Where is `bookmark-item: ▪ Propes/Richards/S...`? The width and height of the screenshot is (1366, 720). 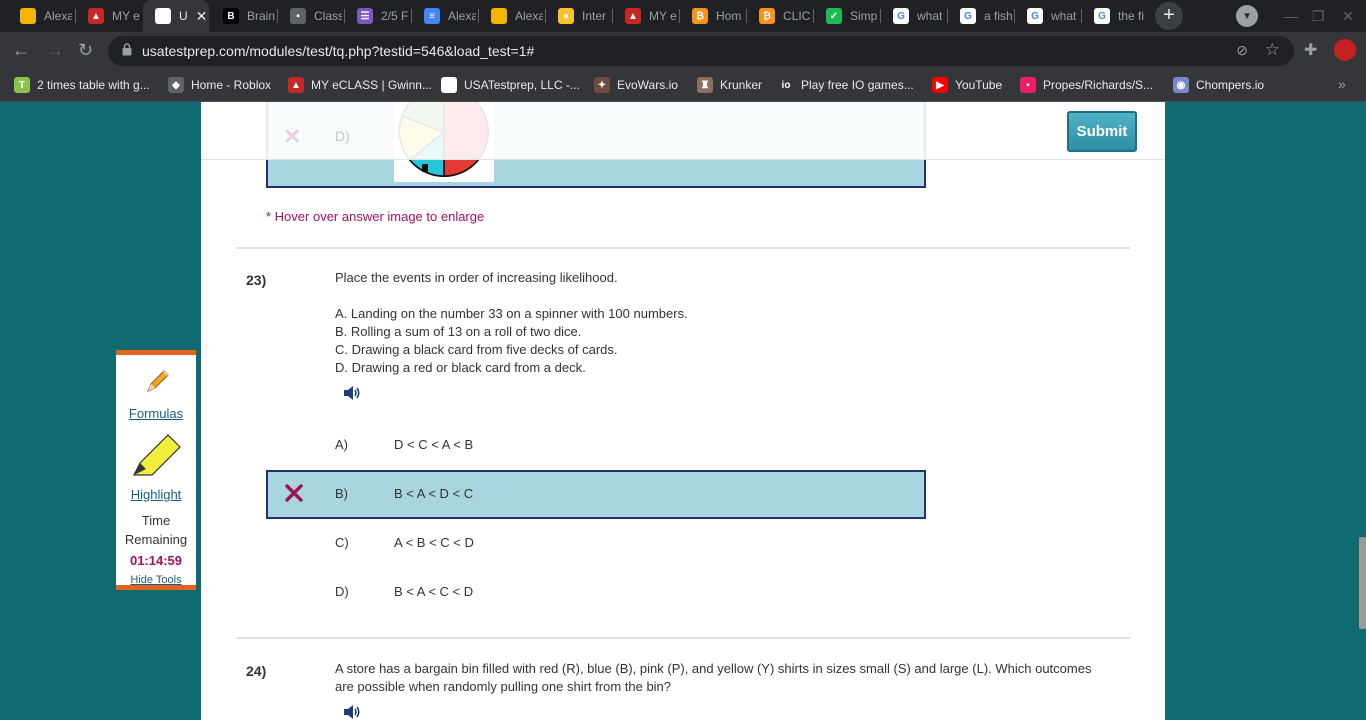
bookmark-item: ▪ Propes/Richards/S... is located at coordinates (1086, 85).